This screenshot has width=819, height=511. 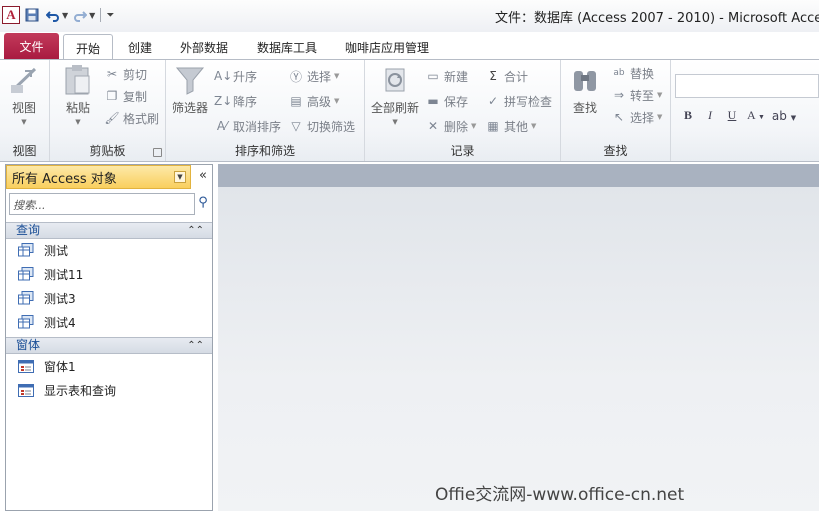 I want to click on text-formatting-tools: B I U A ▼ ab ▼, so click(x=738, y=115).